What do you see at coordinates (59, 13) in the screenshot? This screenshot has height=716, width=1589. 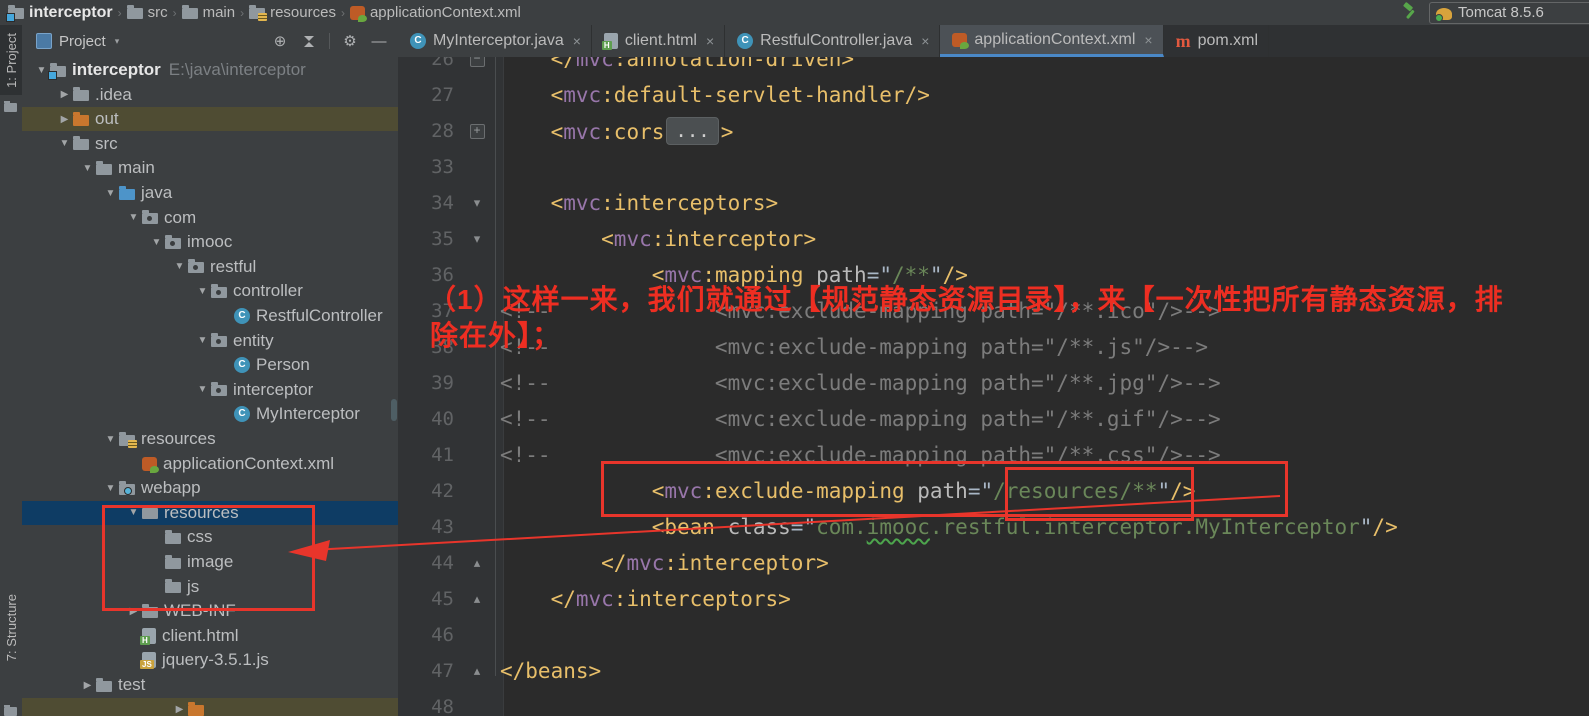 I see `breadcrumb-item-interceptor: interceptor` at bounding box center [59, 13].